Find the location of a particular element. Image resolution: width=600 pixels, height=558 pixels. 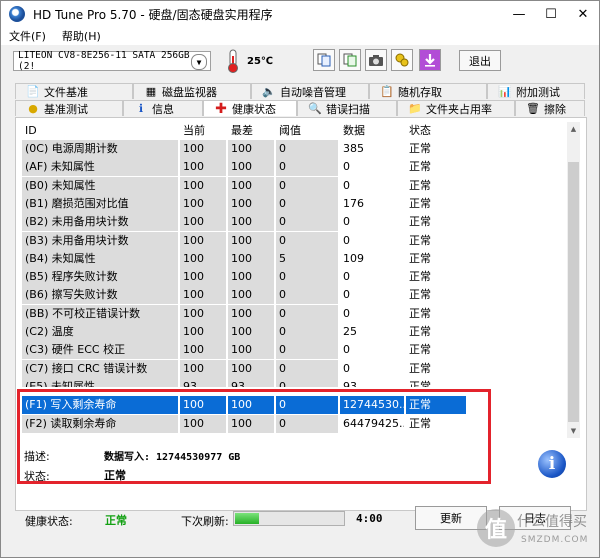

table-row: (B0) 未知属性 100 100 0 0 正常 is located at coordinates (293, 185).